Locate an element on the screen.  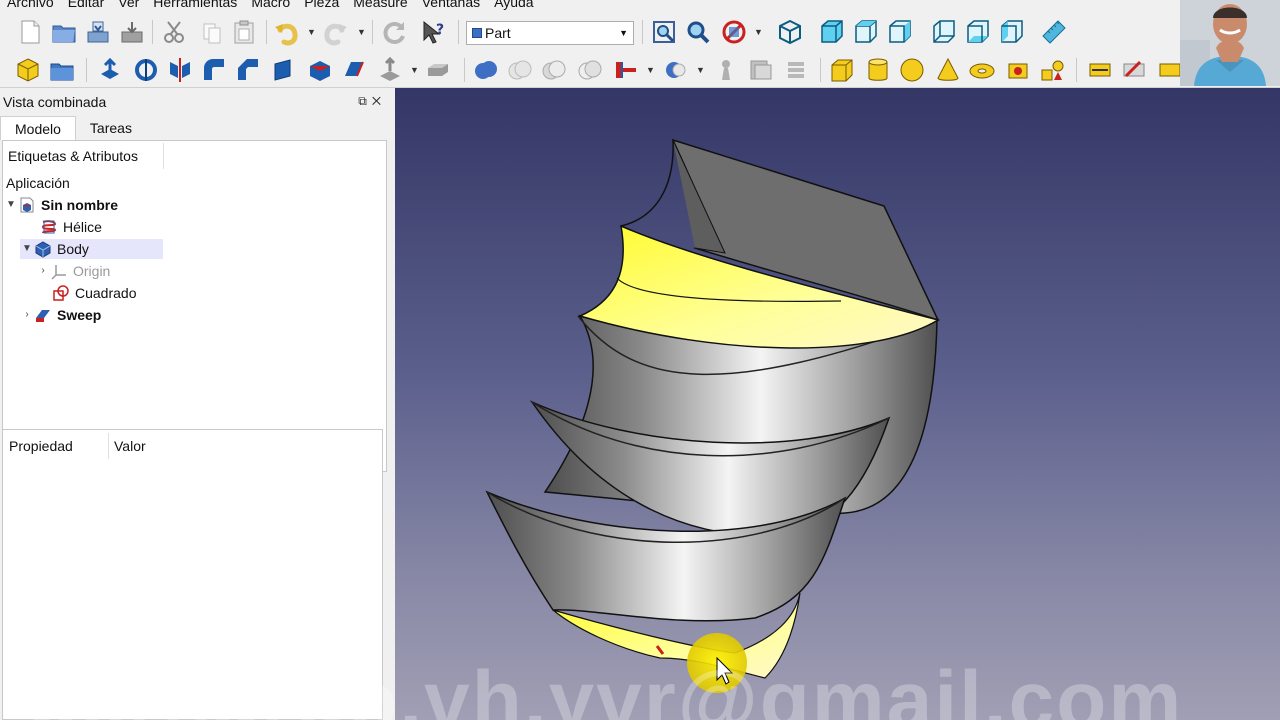
check-geometry-icon is located at coordinates (726, 70).